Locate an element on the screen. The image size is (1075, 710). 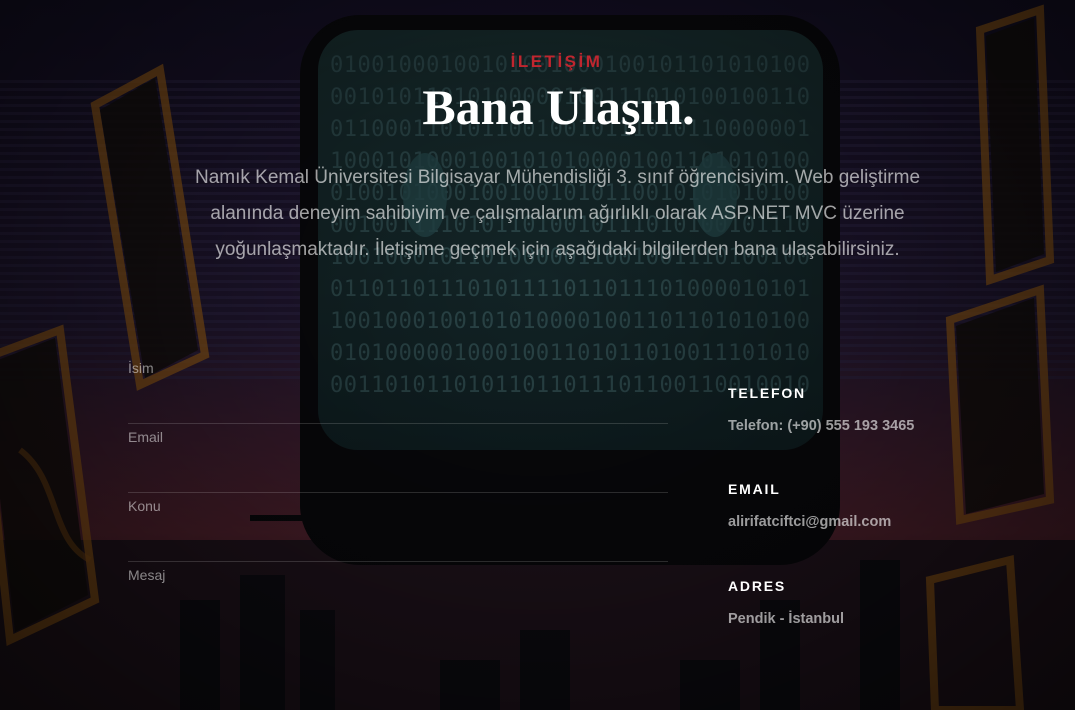
email-label: EMAIL is located at coordinates (754, 489).